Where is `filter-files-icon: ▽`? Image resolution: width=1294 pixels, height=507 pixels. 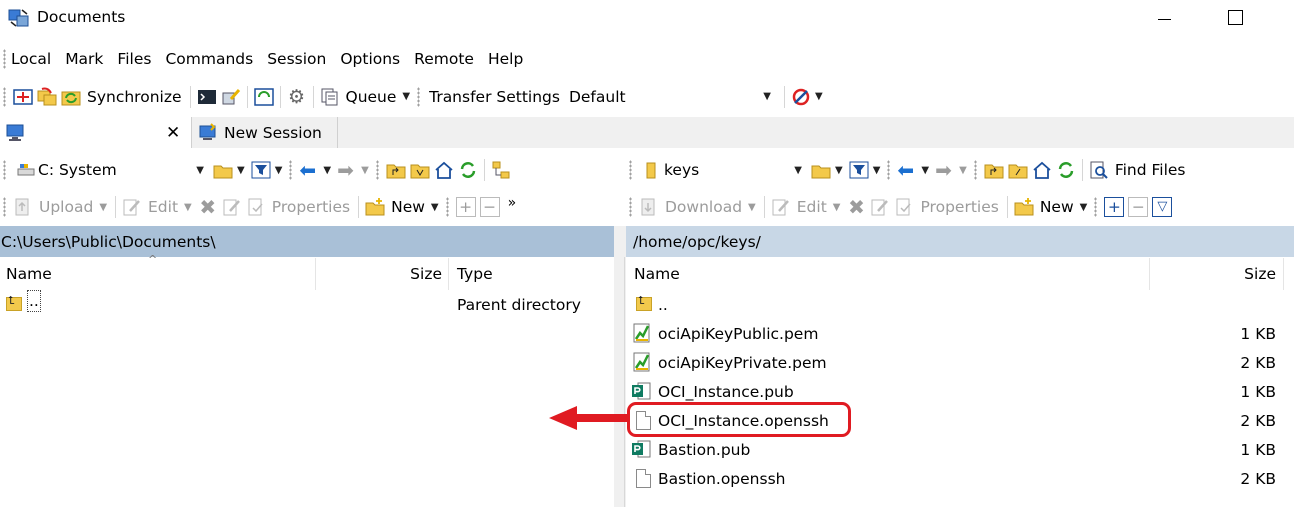 filter-files-icon: ▽ is located at coordinates (1162, 207).